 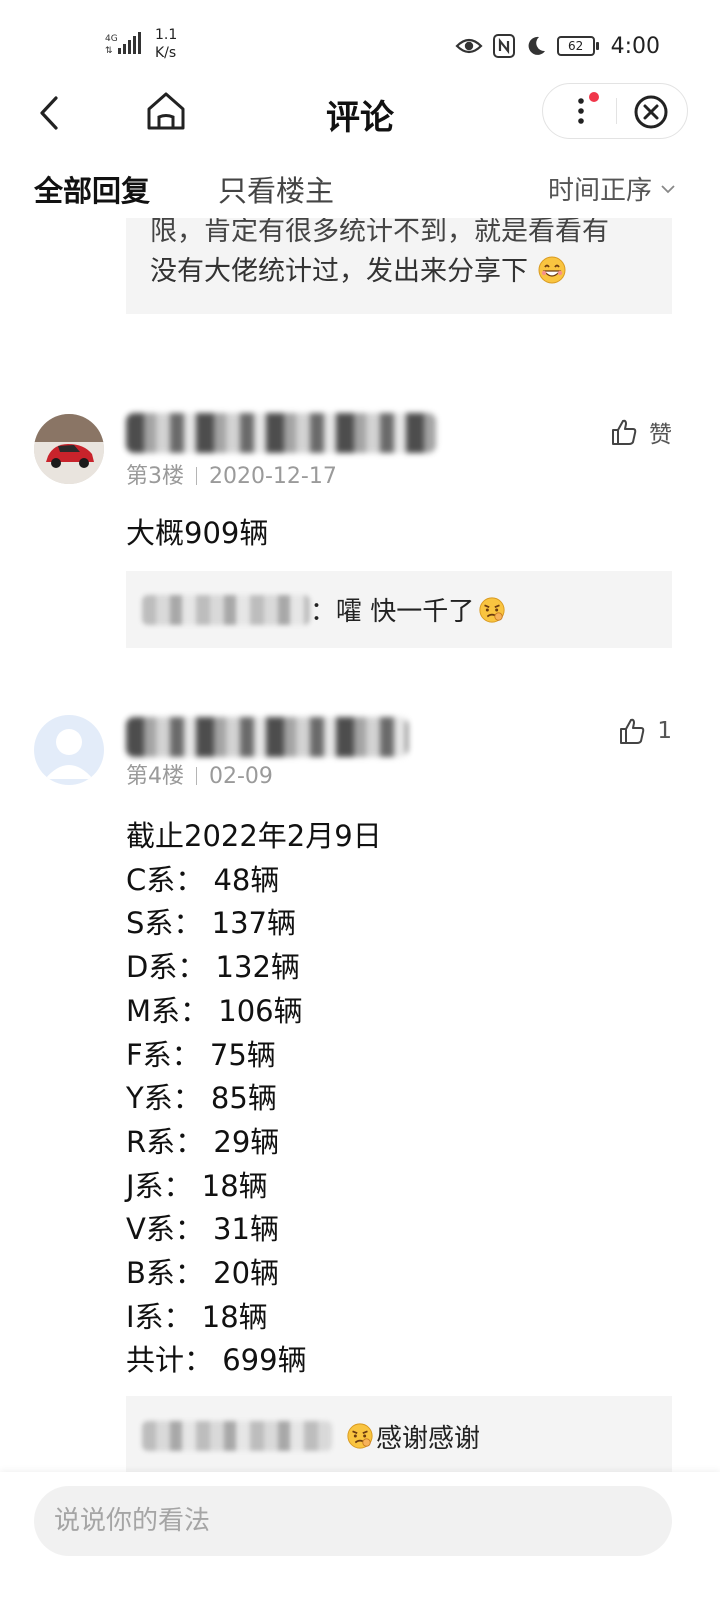 I want to click on grin-emoji-icon, so click(x=552, y=270).